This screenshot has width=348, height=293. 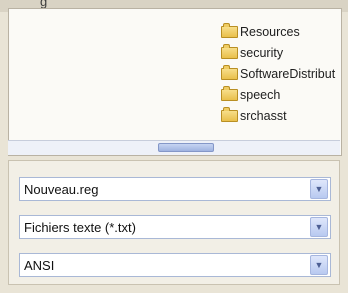 I want to click on folder-item-security: security, so click(x=278, y=52).